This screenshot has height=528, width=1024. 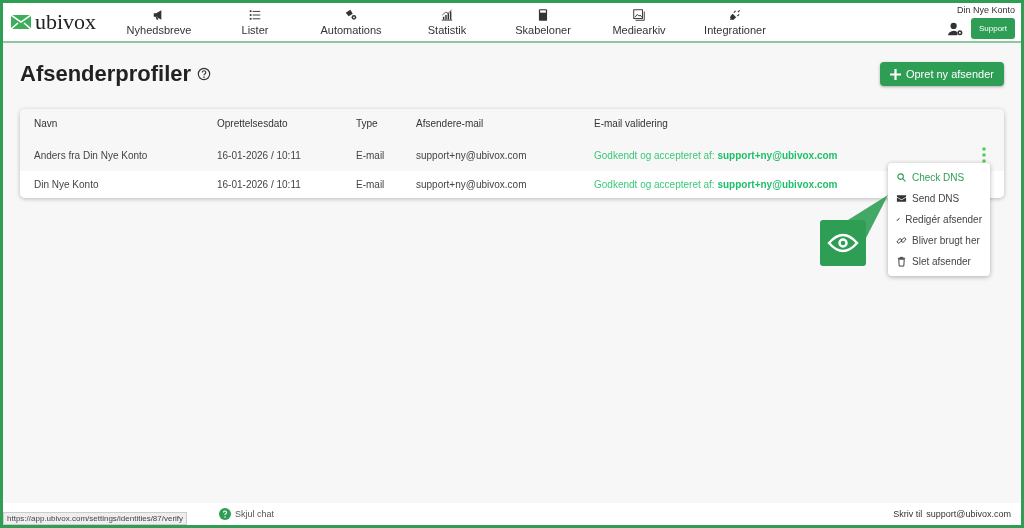 I want to click on account-name: Din Nye Konto, so click(x=985, y=10).